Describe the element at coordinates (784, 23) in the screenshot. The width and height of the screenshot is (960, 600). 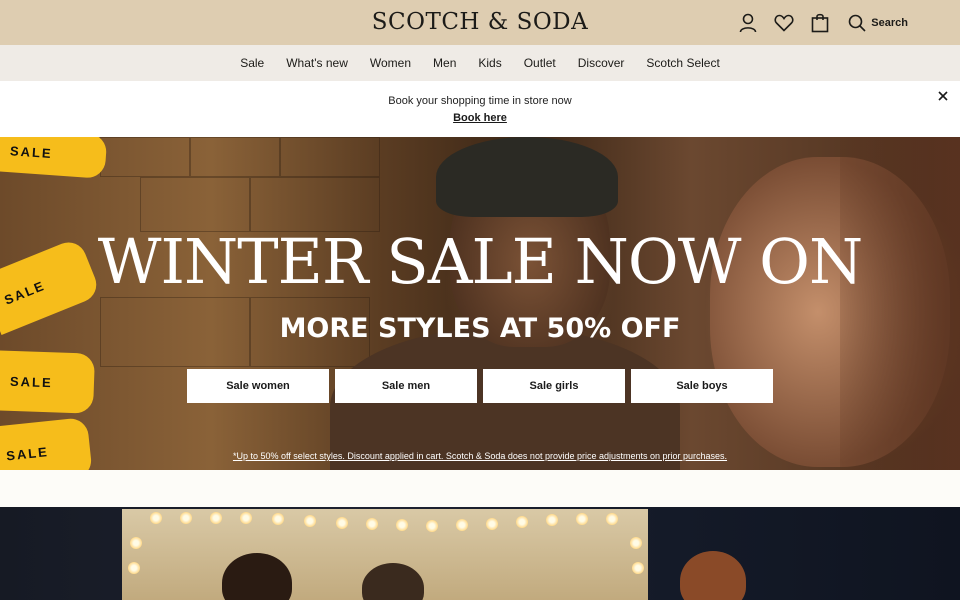
I see `wishlist-heart-icon` at that location.